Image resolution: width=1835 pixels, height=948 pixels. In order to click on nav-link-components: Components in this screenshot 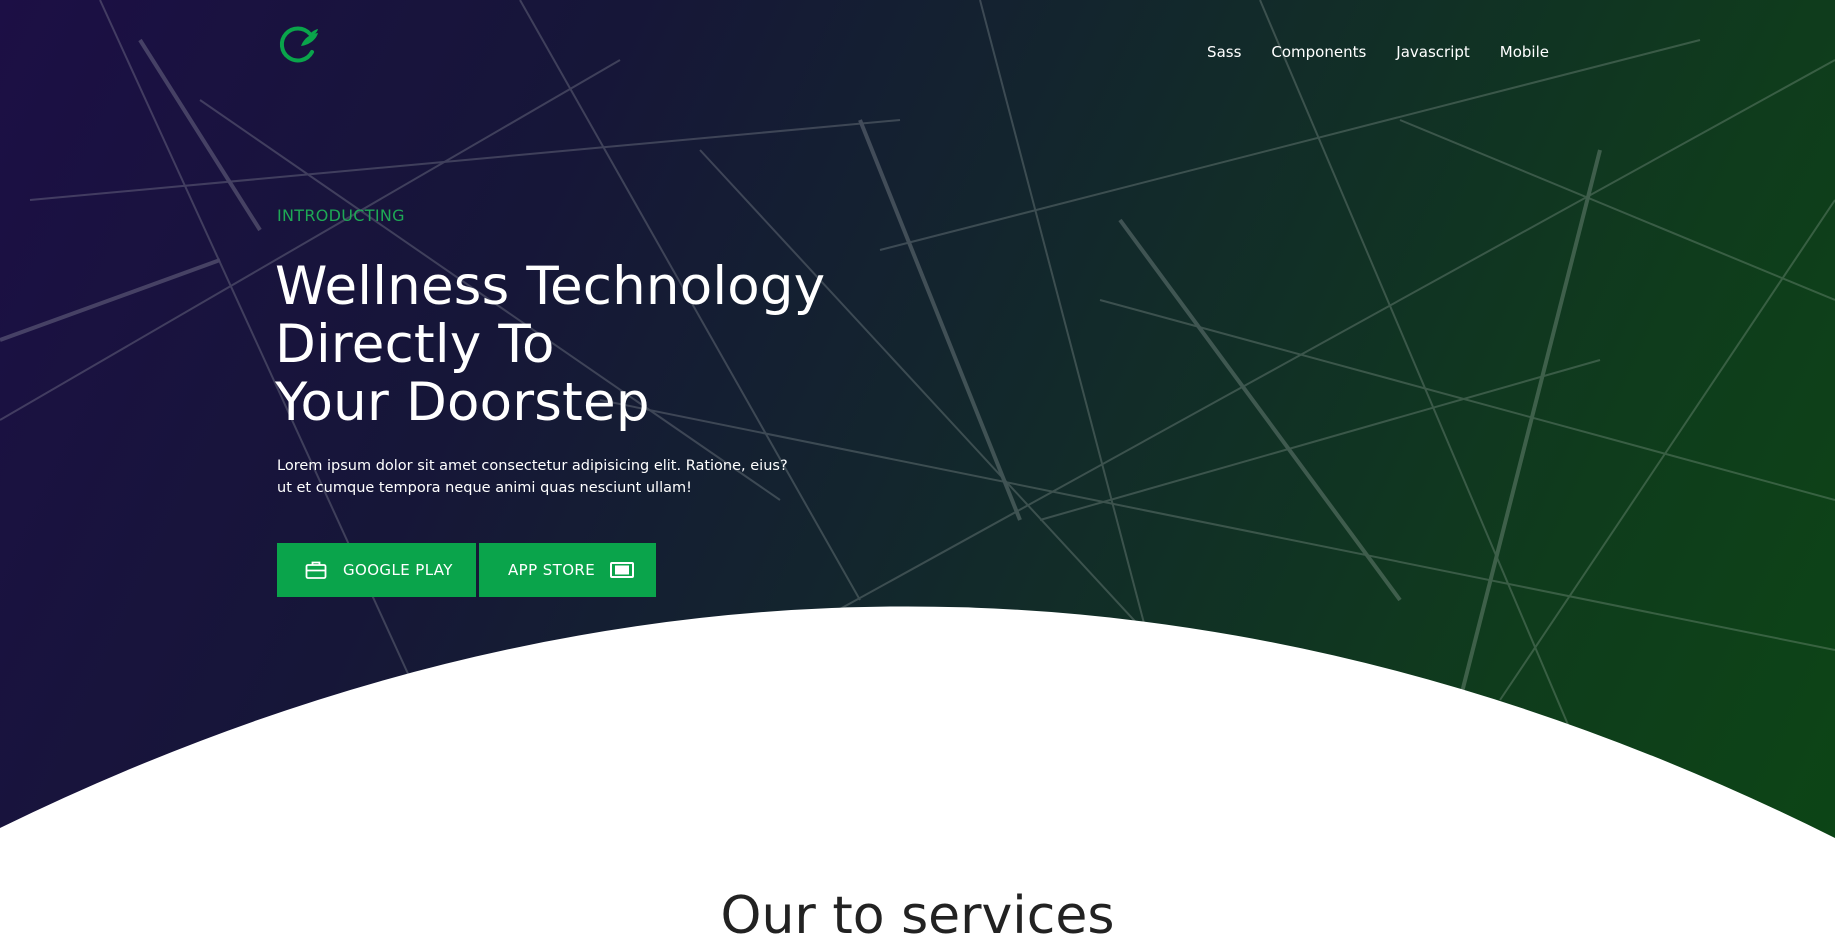, I will do `click(1318, 52)`.